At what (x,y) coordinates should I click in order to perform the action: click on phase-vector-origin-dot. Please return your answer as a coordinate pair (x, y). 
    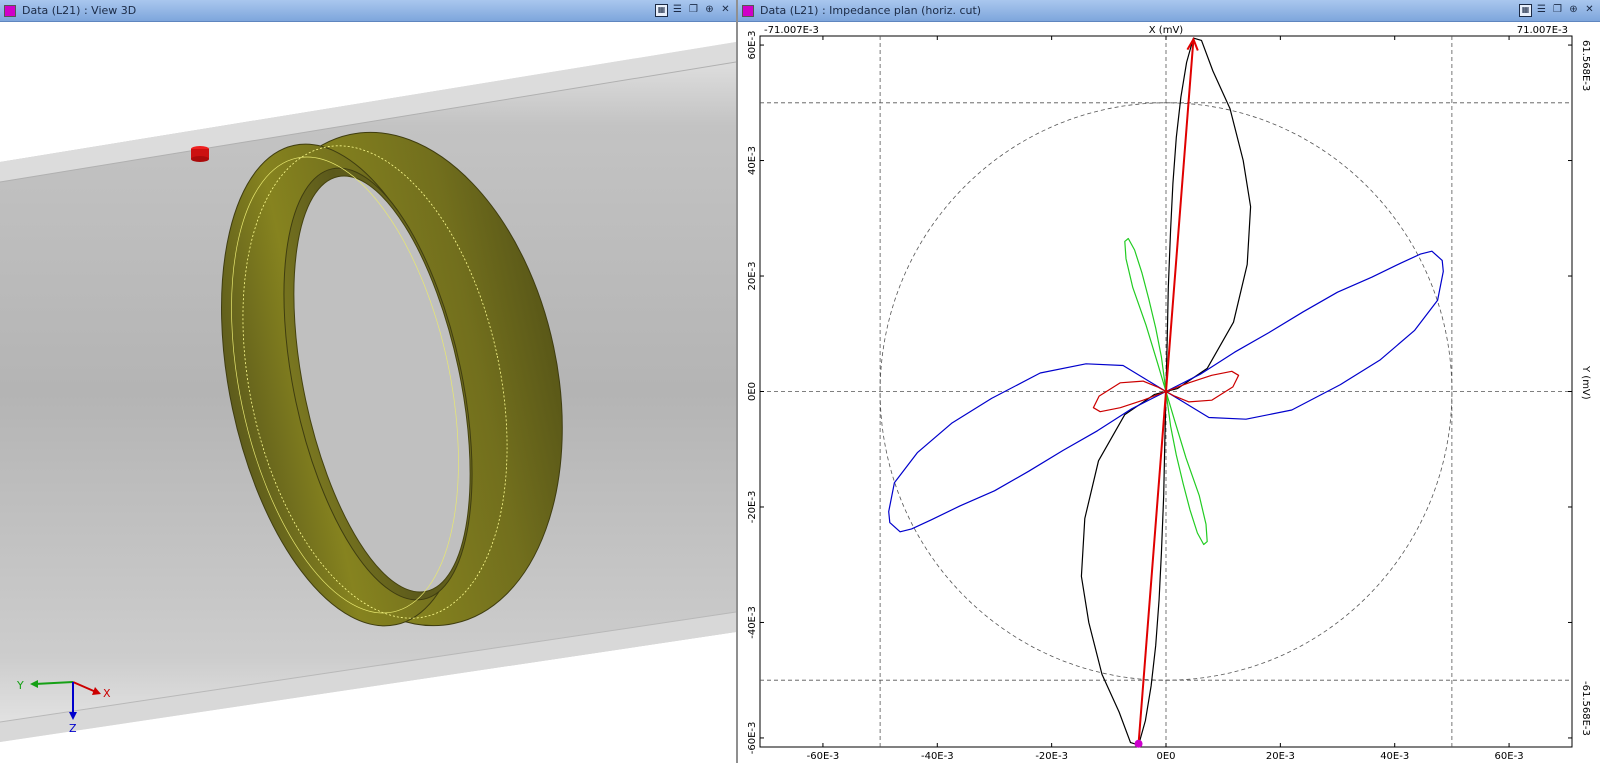
    Looking at the image, I should click on (1138, 743).